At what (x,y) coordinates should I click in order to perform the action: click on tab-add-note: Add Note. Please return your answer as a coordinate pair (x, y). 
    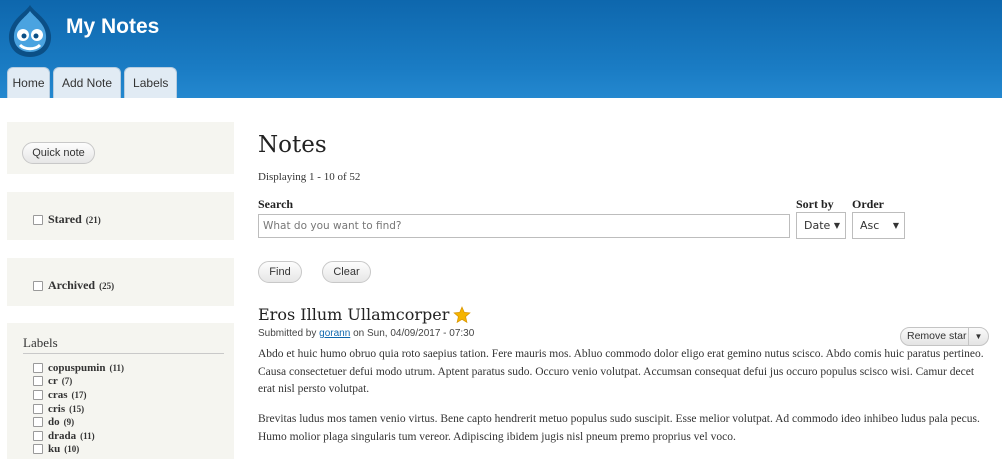
    Looking at the image, I should click on (87, 82).